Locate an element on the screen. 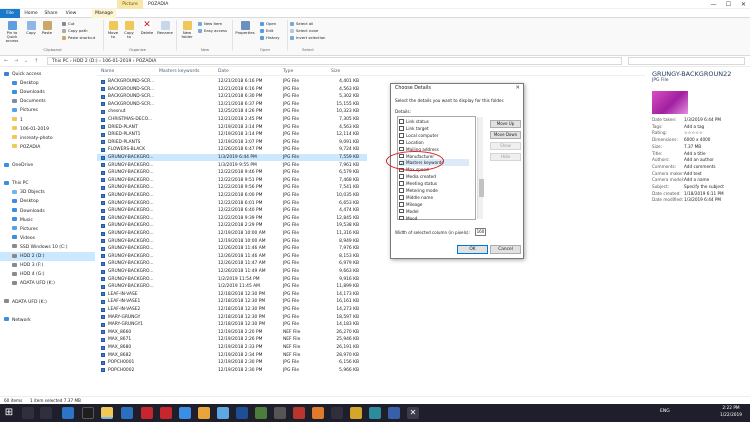  back-arrow-icon: ← is located at coordinates (6, 61).